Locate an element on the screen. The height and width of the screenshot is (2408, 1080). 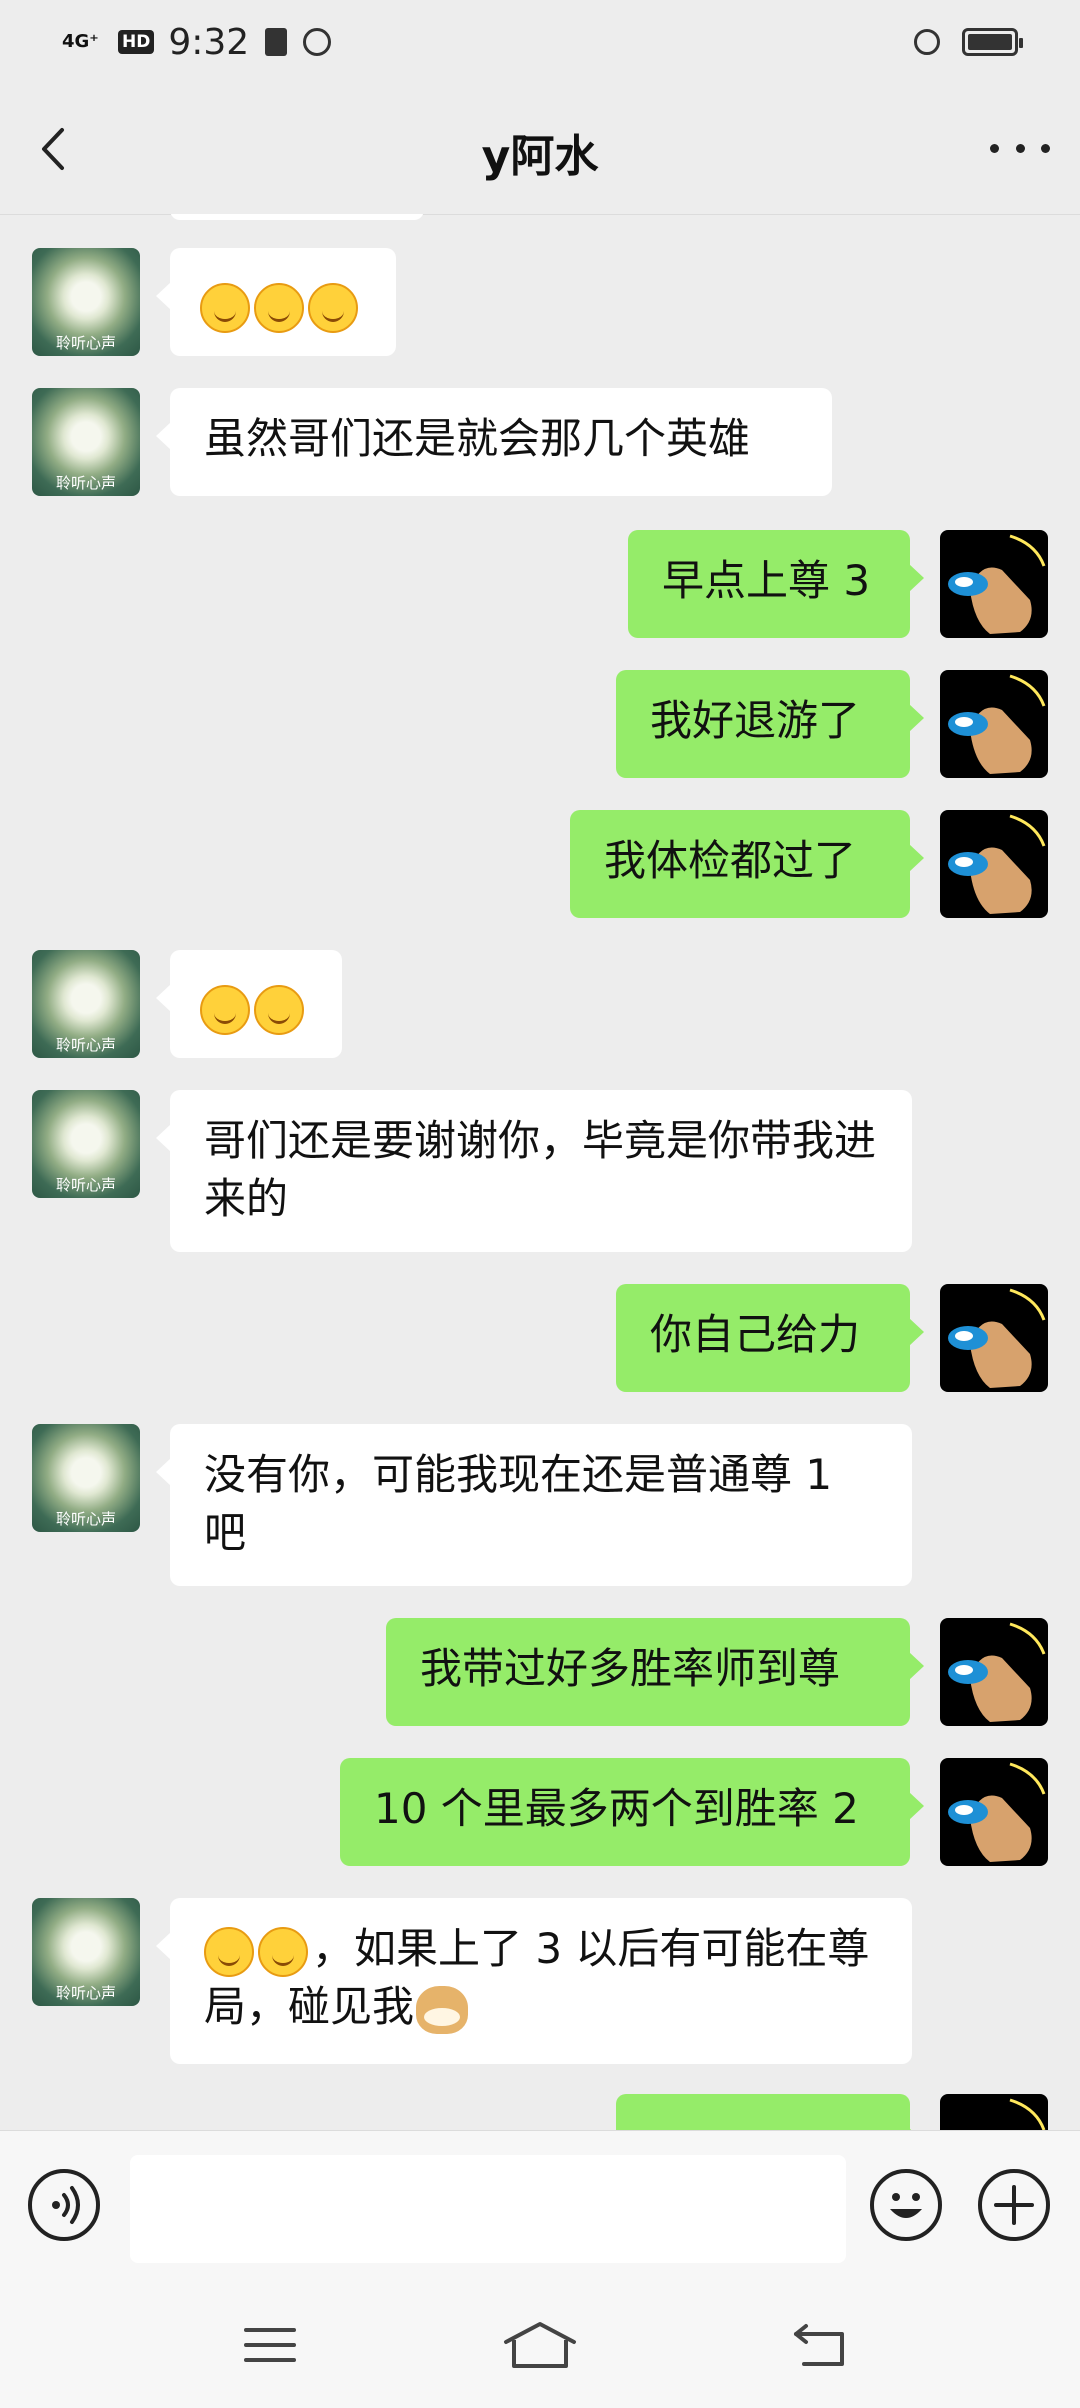
message-text: 我体检都过了 is located at coordinates (730, 860).